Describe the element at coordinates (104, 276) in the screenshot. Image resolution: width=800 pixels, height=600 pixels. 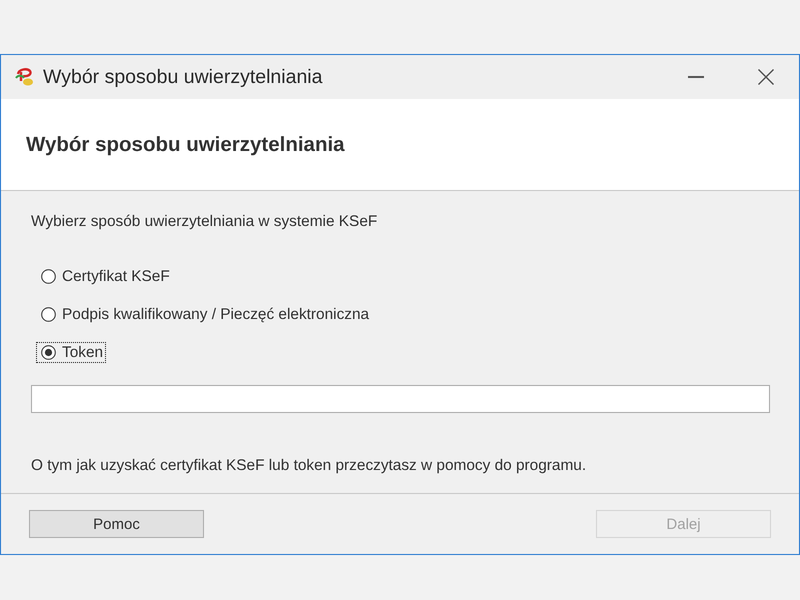
I see `radio-option: Certyfikat KSeF` at that location.